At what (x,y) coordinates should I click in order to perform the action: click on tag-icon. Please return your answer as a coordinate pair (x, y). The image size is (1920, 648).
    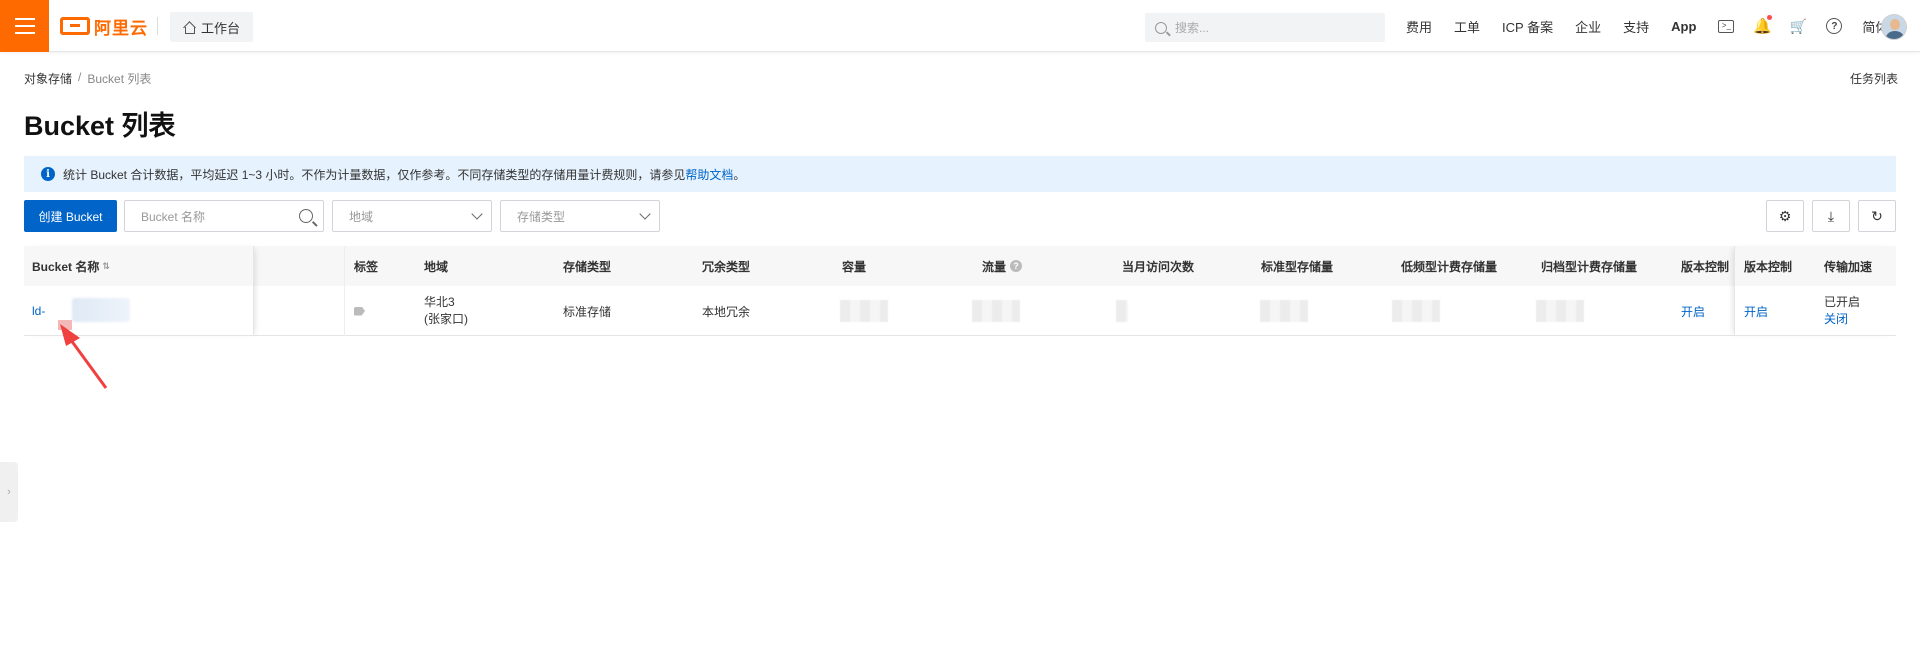
    Looking at the image, I should click on (359, 311).